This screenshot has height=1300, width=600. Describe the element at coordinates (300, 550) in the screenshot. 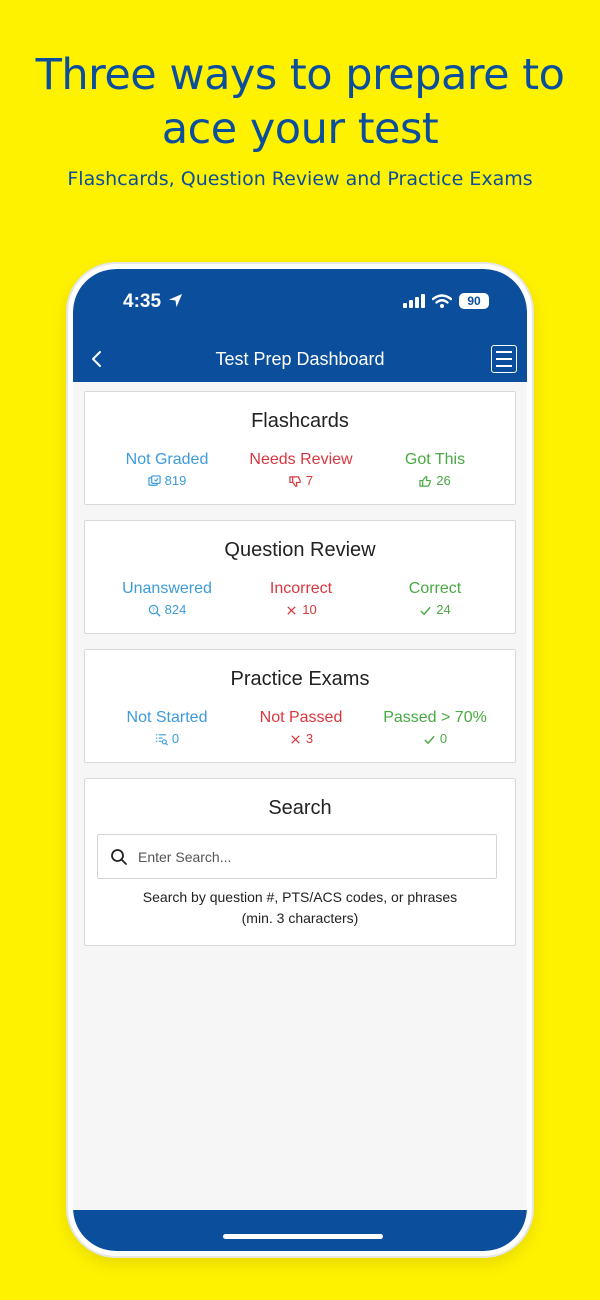

I see `question-review-title: Question Review` at that location.